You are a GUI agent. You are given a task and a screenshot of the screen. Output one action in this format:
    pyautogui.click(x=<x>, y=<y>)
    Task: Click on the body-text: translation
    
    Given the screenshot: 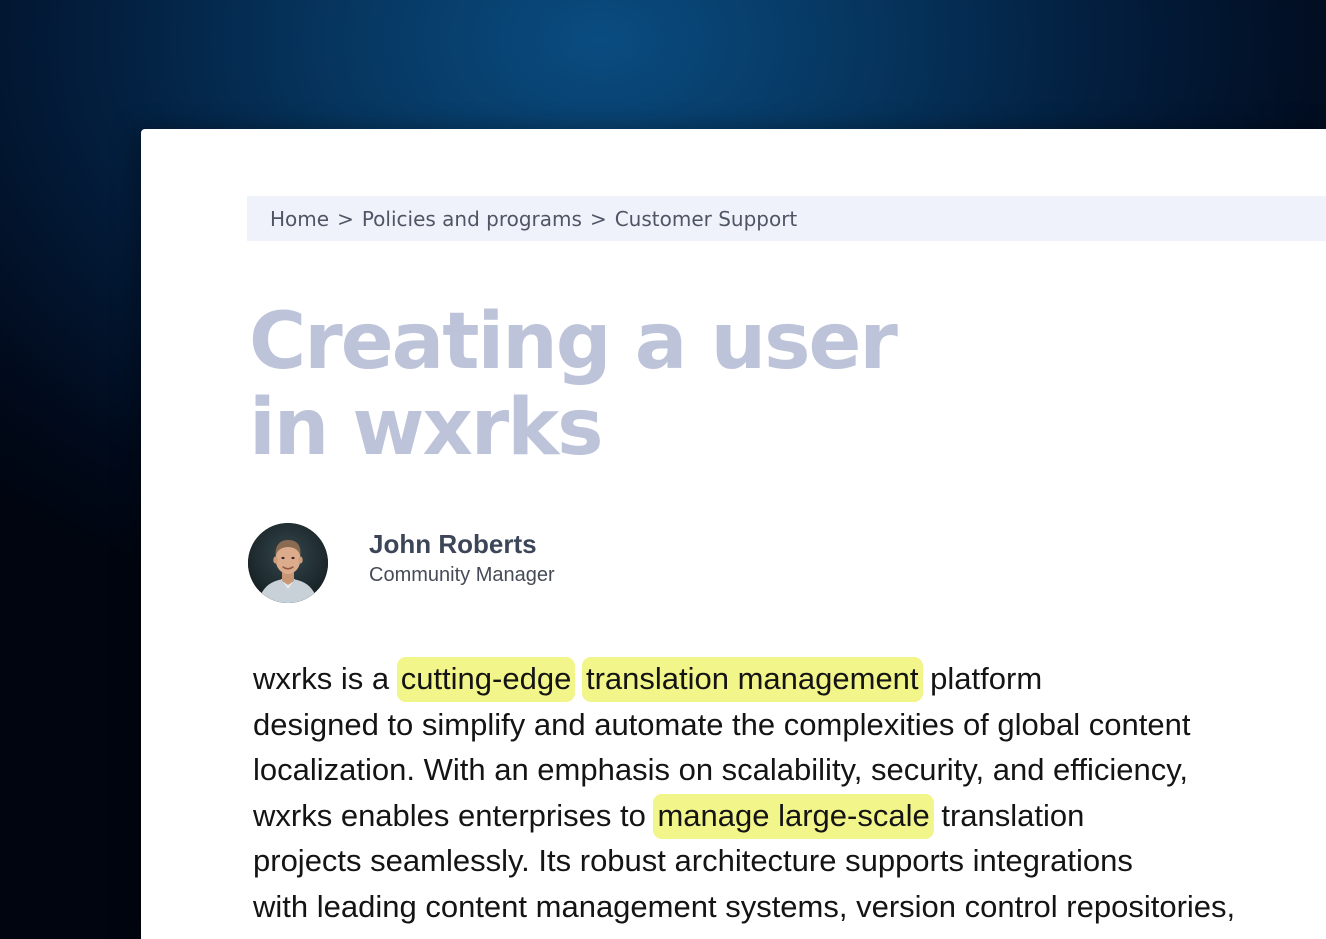 What is the action you would take?
    pyautogui.click(x=1013, y=815)
    